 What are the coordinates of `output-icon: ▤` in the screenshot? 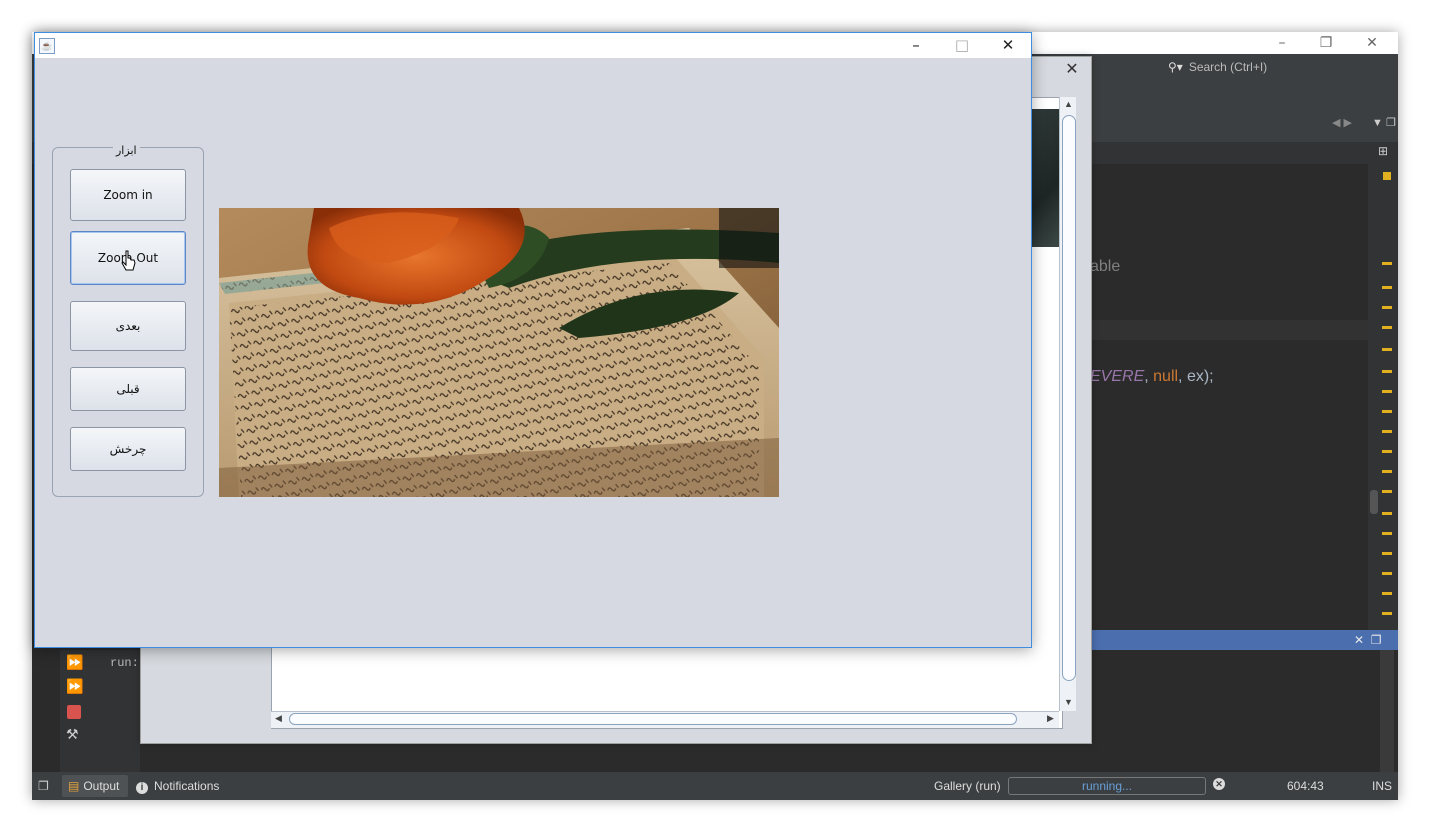 It's located at (74, 786).